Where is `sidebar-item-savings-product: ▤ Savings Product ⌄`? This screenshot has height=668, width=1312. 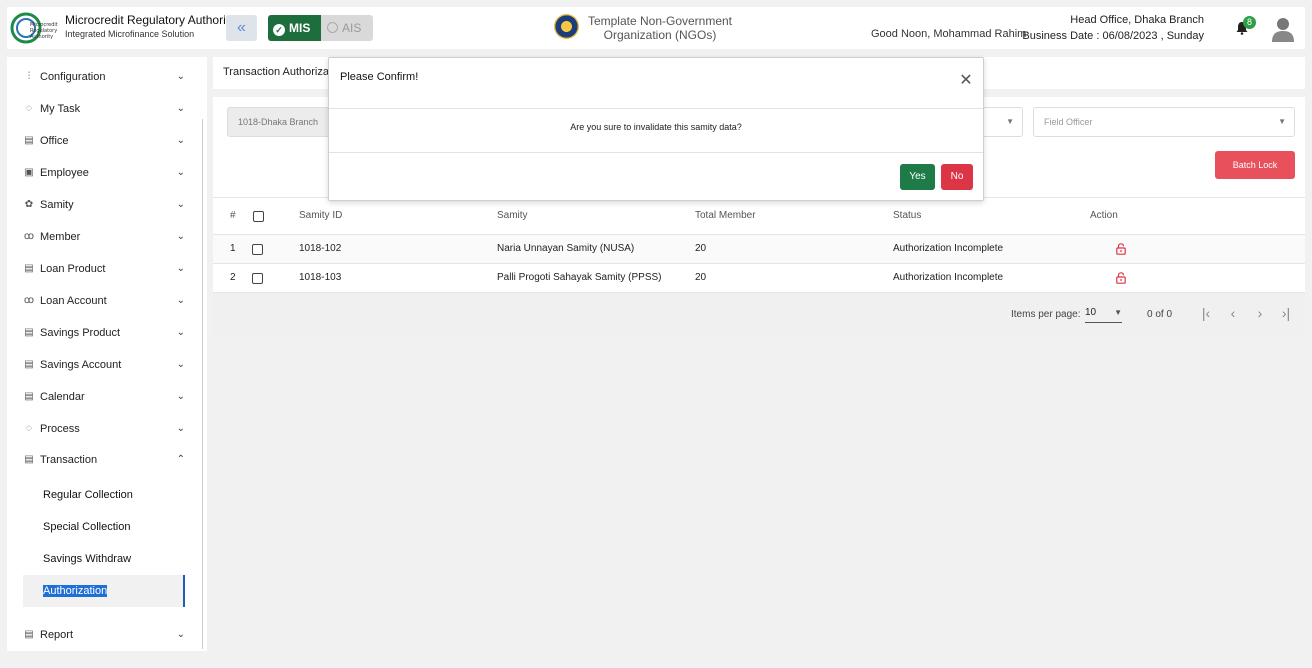
sidebar-item-savings-product: ▤ Savings Product ⌄ is located at coordinates (107, 333).